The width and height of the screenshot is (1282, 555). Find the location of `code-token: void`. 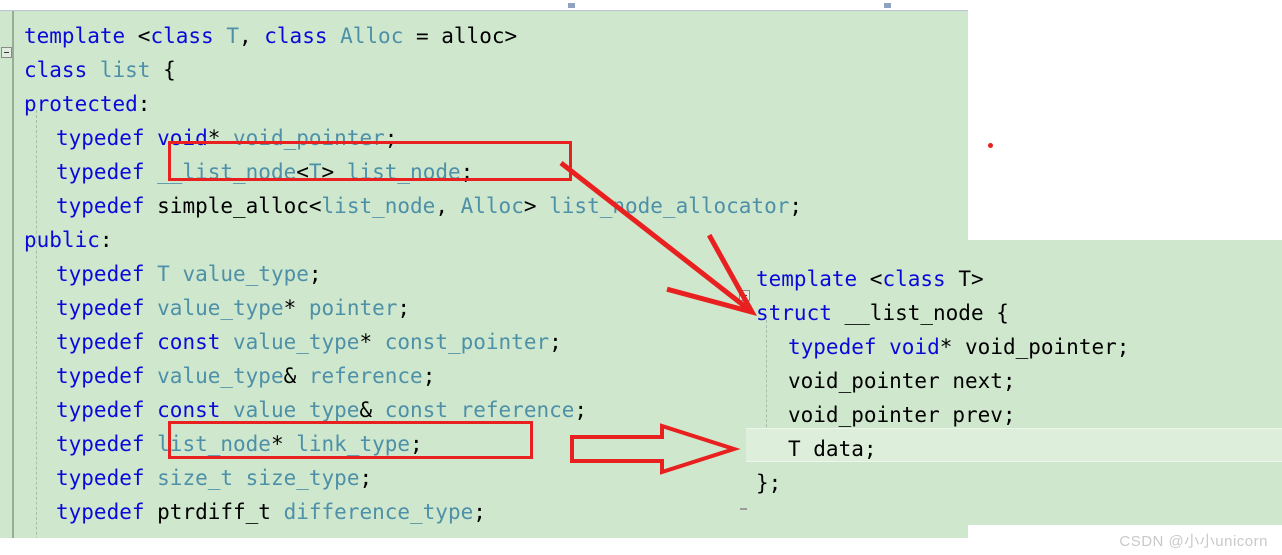

code-token: void is located at coordinates (914, 347).